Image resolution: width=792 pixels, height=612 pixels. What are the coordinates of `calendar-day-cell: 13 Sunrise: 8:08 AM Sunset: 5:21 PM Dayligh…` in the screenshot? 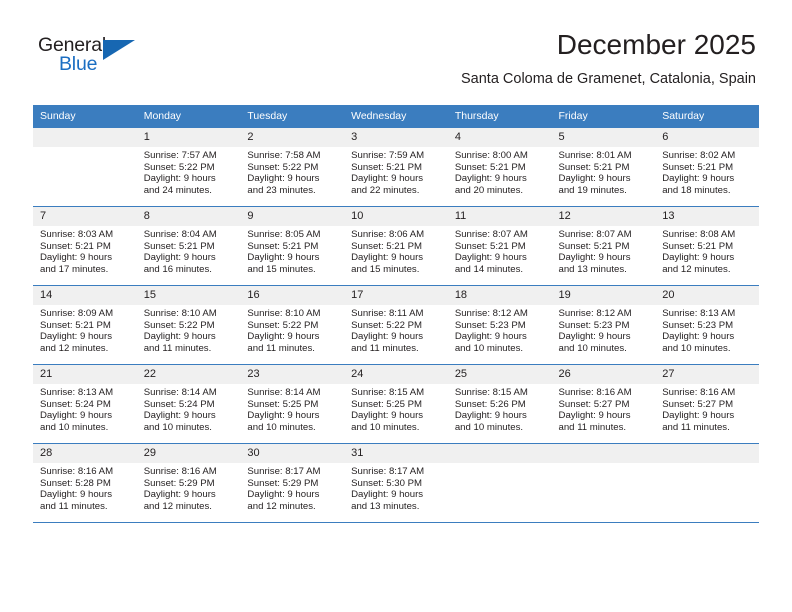 It's located at (707, 246).